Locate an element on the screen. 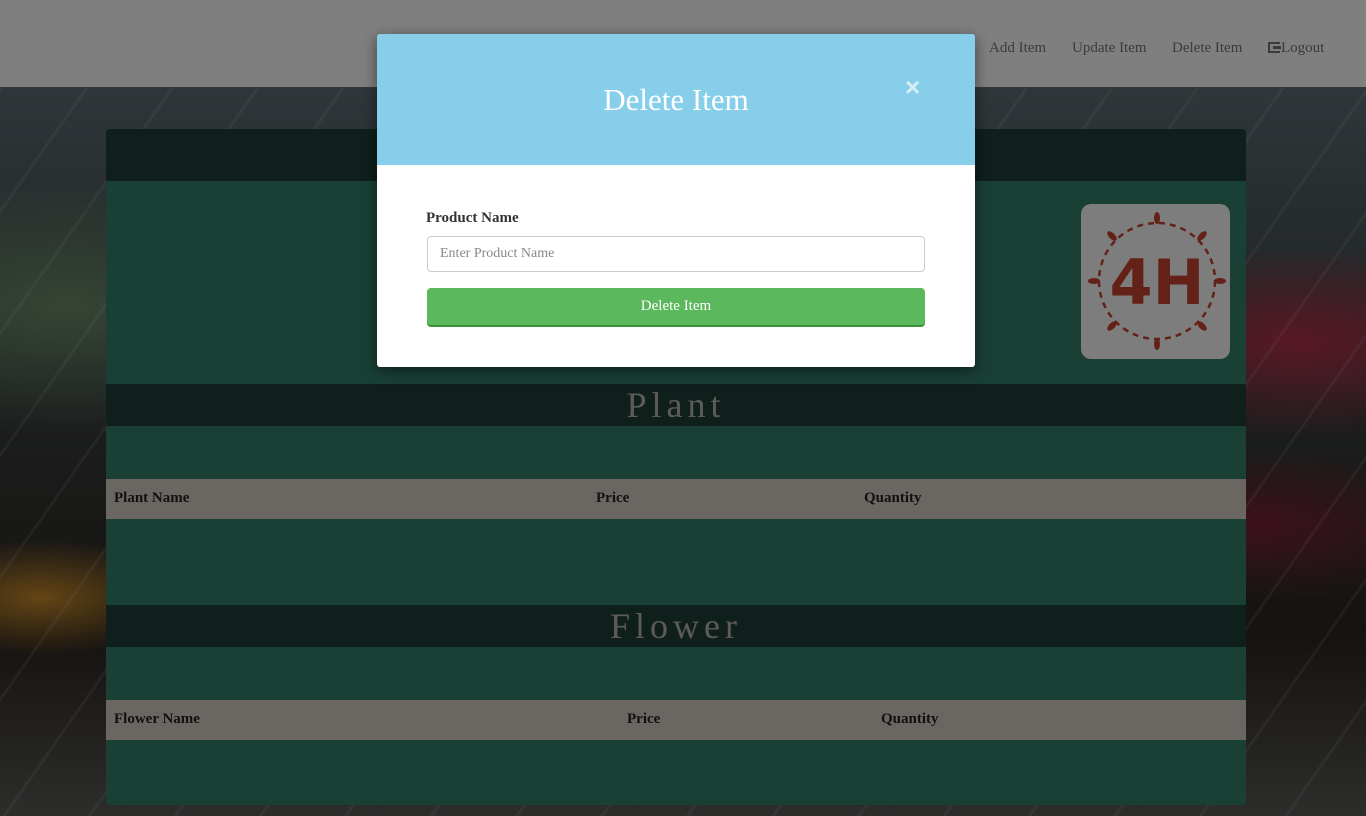 This screenshot has width=1366, height=816. modal-header: Delete Item × is located at coordinates (676, 99).